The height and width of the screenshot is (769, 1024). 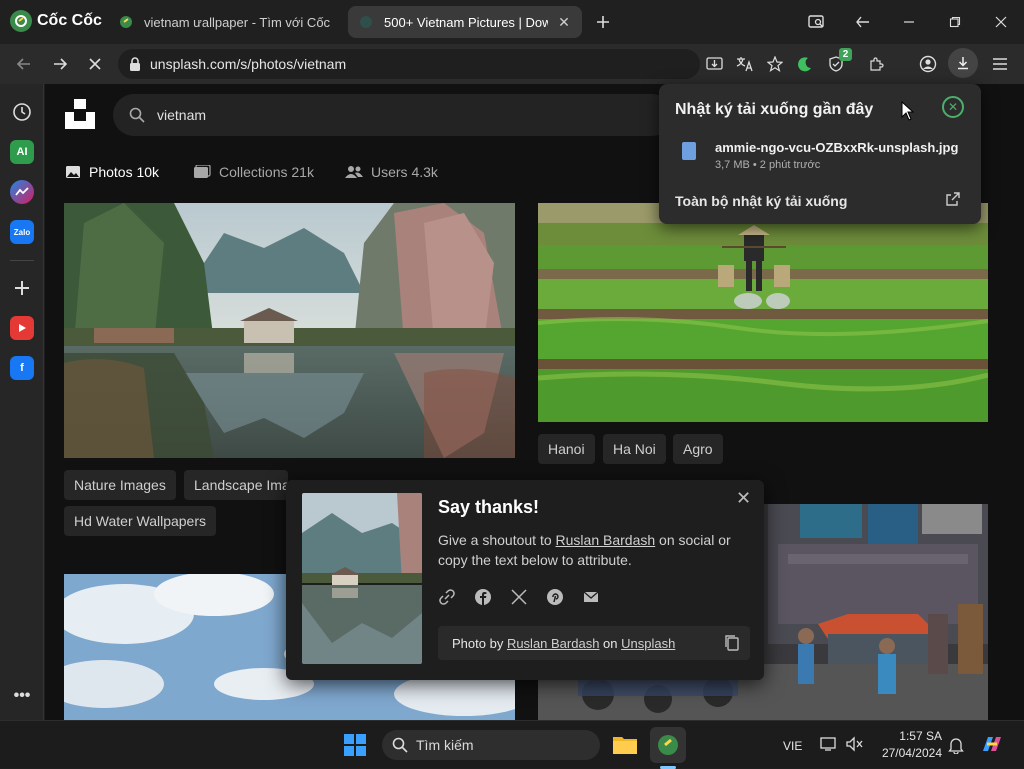 I want to click on tab-search-icon, so click(x=817, y=22).